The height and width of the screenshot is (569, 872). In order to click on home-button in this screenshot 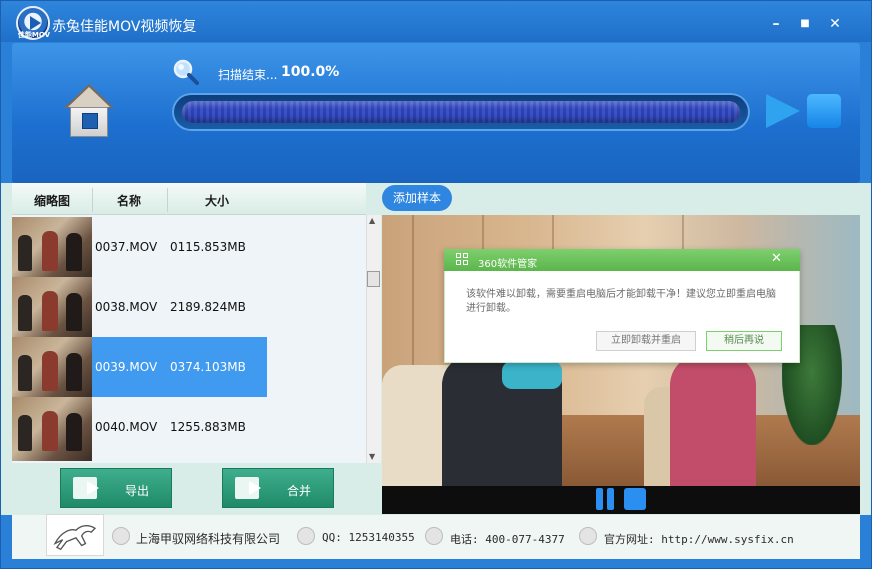, I will do `click(89, 111)`.